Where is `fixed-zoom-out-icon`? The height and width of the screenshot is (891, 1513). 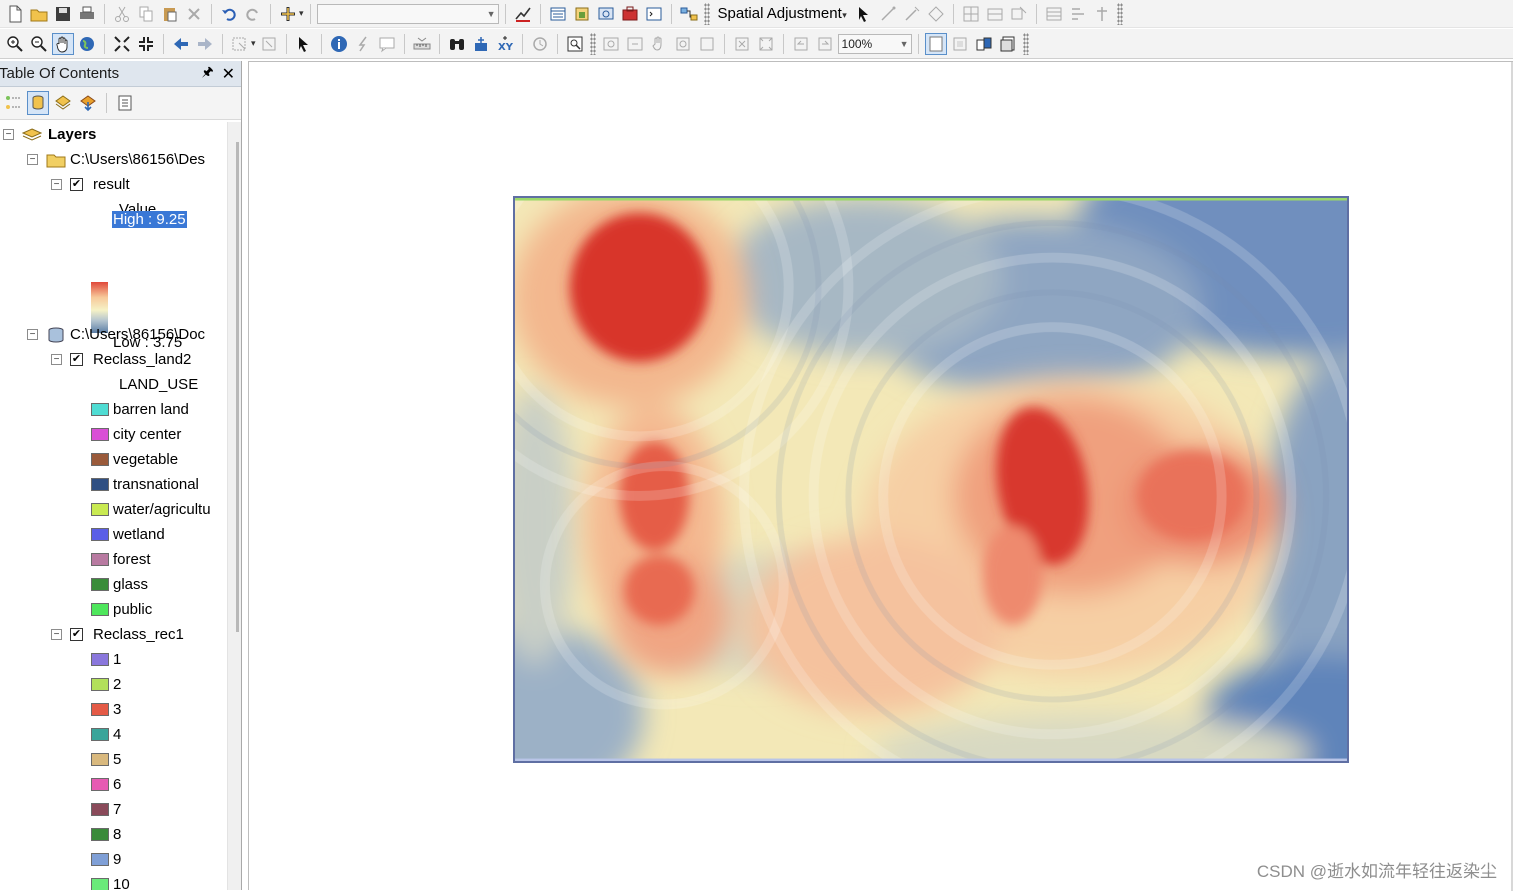
fixed-zoom-out-icon is located at coordinates (146, 44).